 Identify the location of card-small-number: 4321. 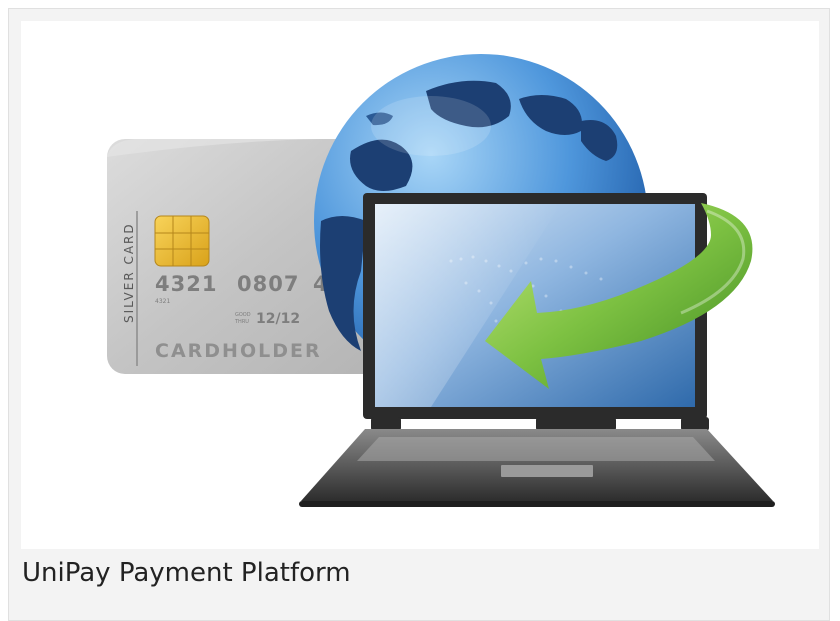
(162, 301).